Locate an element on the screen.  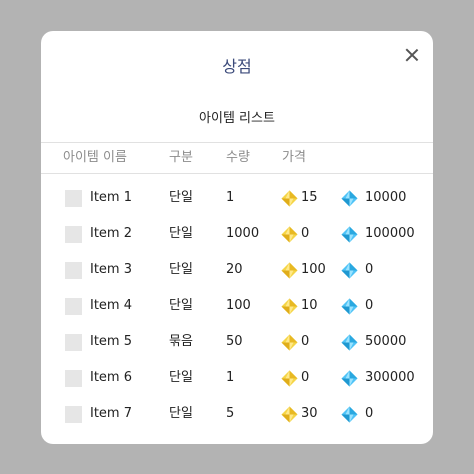
gold-price: 10 is located at coordinates (309, 305).